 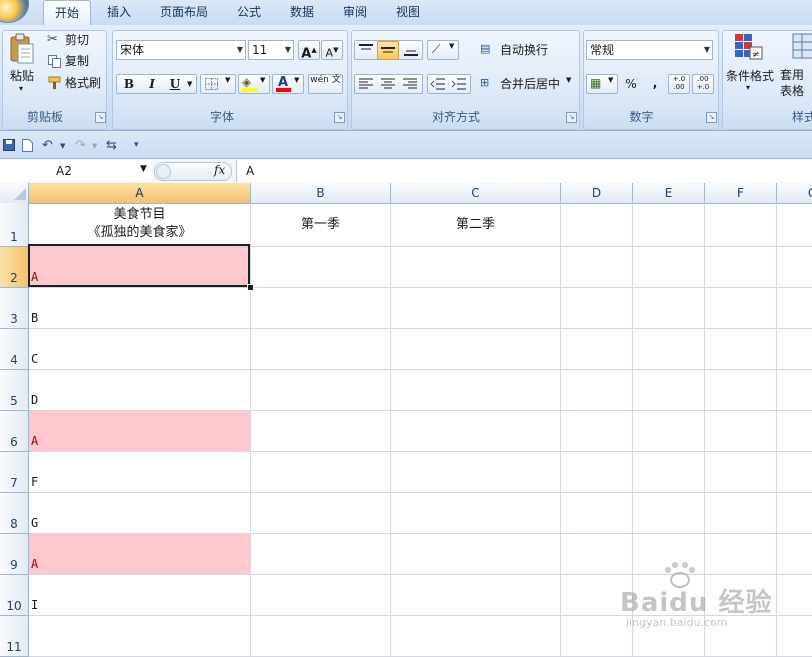 I want to click on cell-a4: C, so click(x=140, y=349).